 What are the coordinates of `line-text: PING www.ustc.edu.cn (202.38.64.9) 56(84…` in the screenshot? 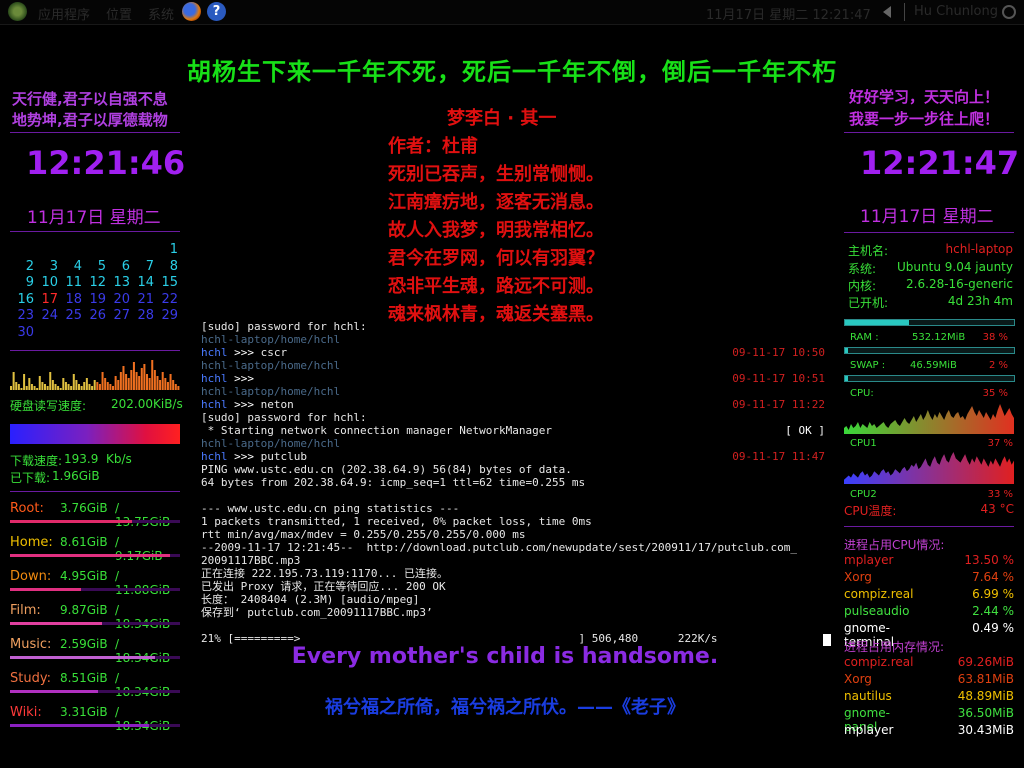 It's located at (386, 469).